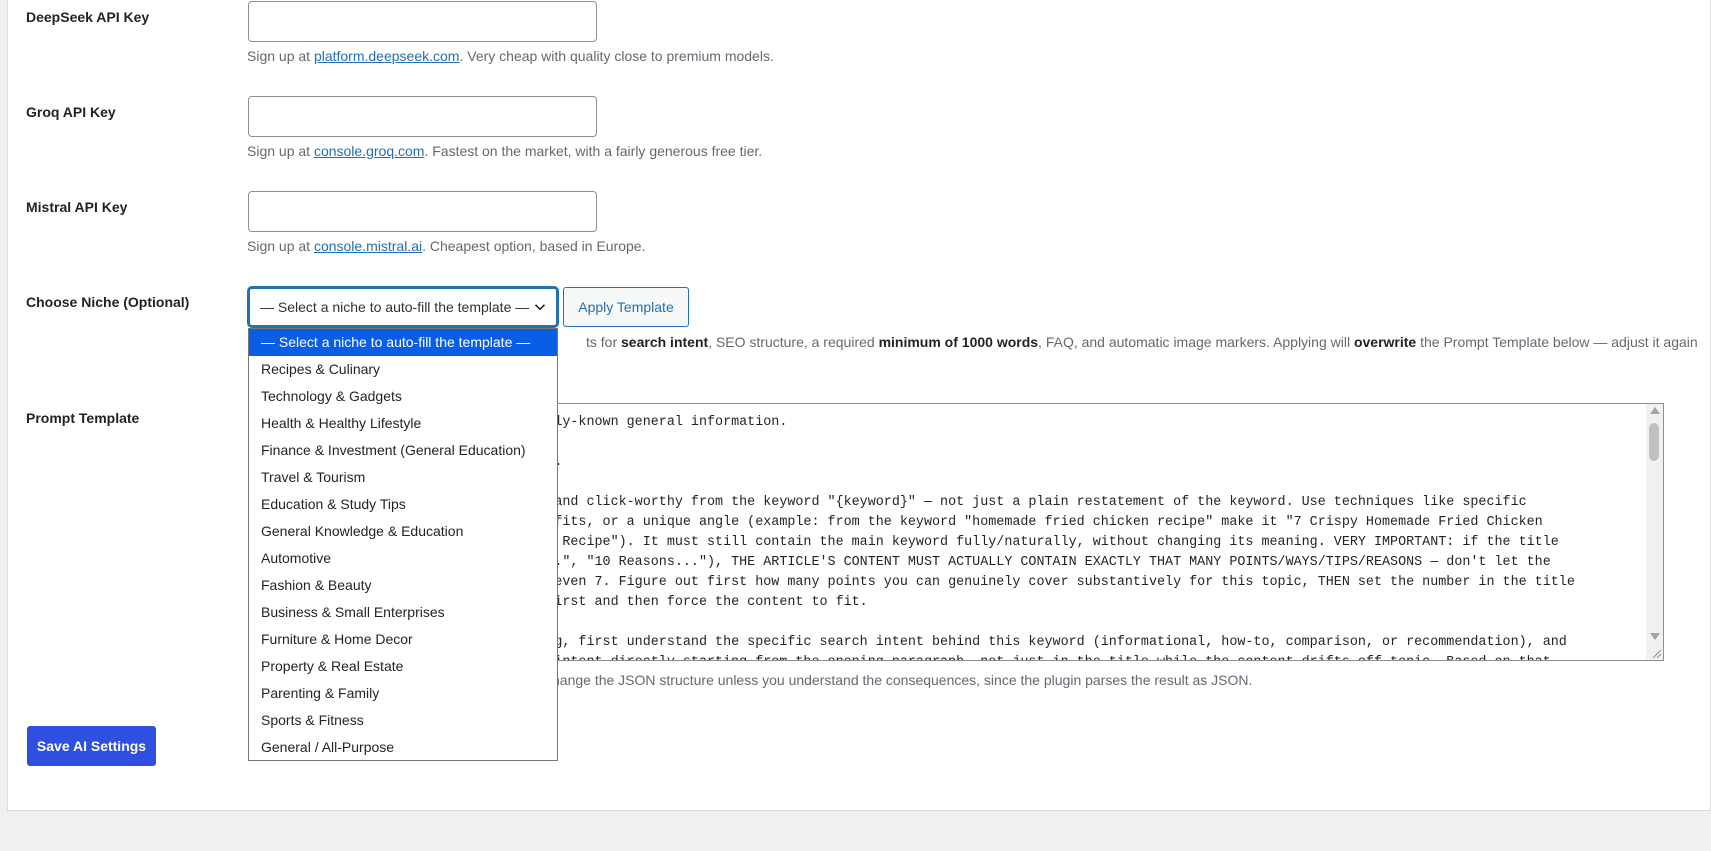  Describe the element at coordinates (665, 342) in the screenshot. I see `niche-desc-emphasis: search intent` at that location.